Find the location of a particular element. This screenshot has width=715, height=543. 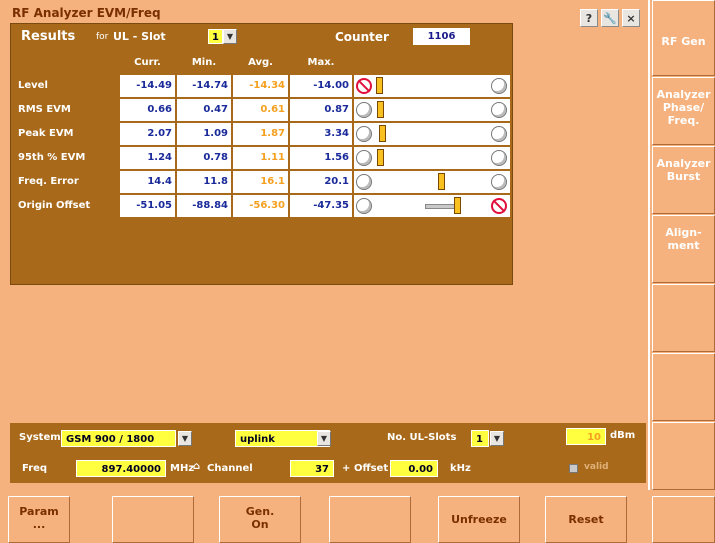

value-cell-avg: -14.34 is located at coordinates (260, 86).